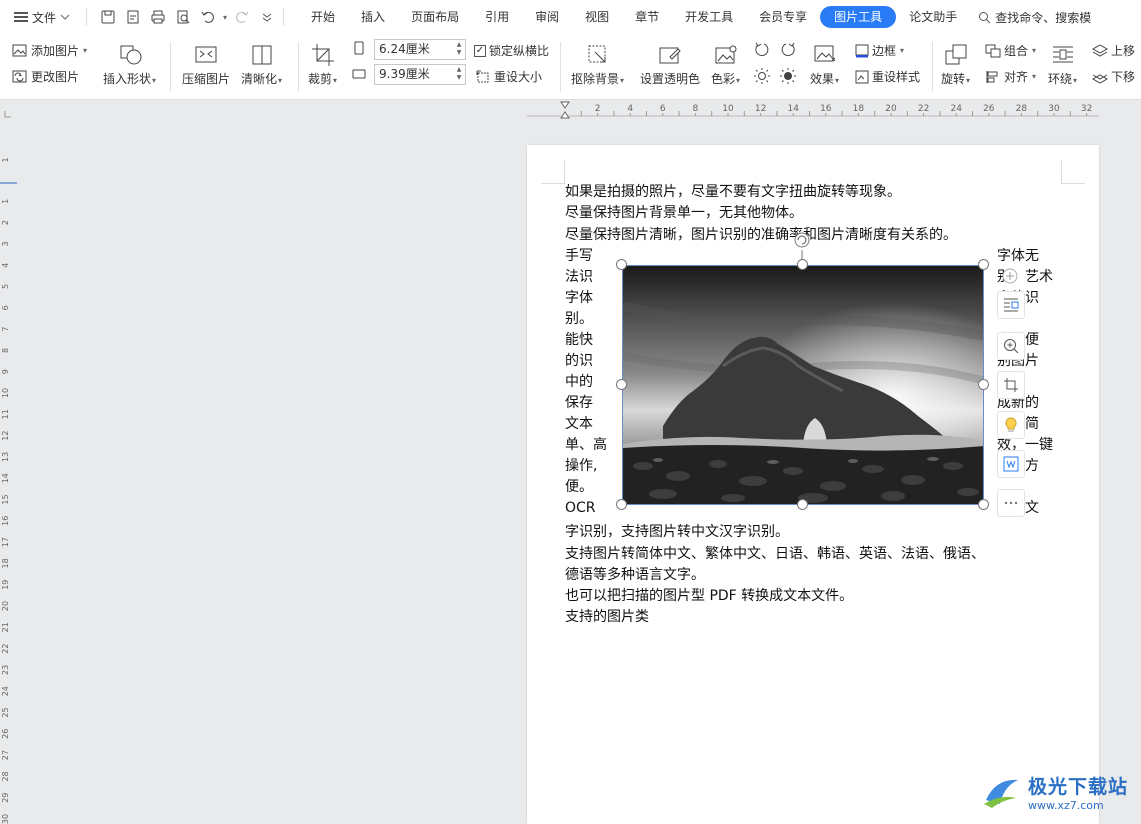 Image resolution: width=1141 pixels, height=824 pixels. What do you see at coordinates (709, 596) in the screenshot?
I see `paragraph-line: 也可以把扫描的图片型 PDF 转换成文本文件。` at bounding box center [709, 596].